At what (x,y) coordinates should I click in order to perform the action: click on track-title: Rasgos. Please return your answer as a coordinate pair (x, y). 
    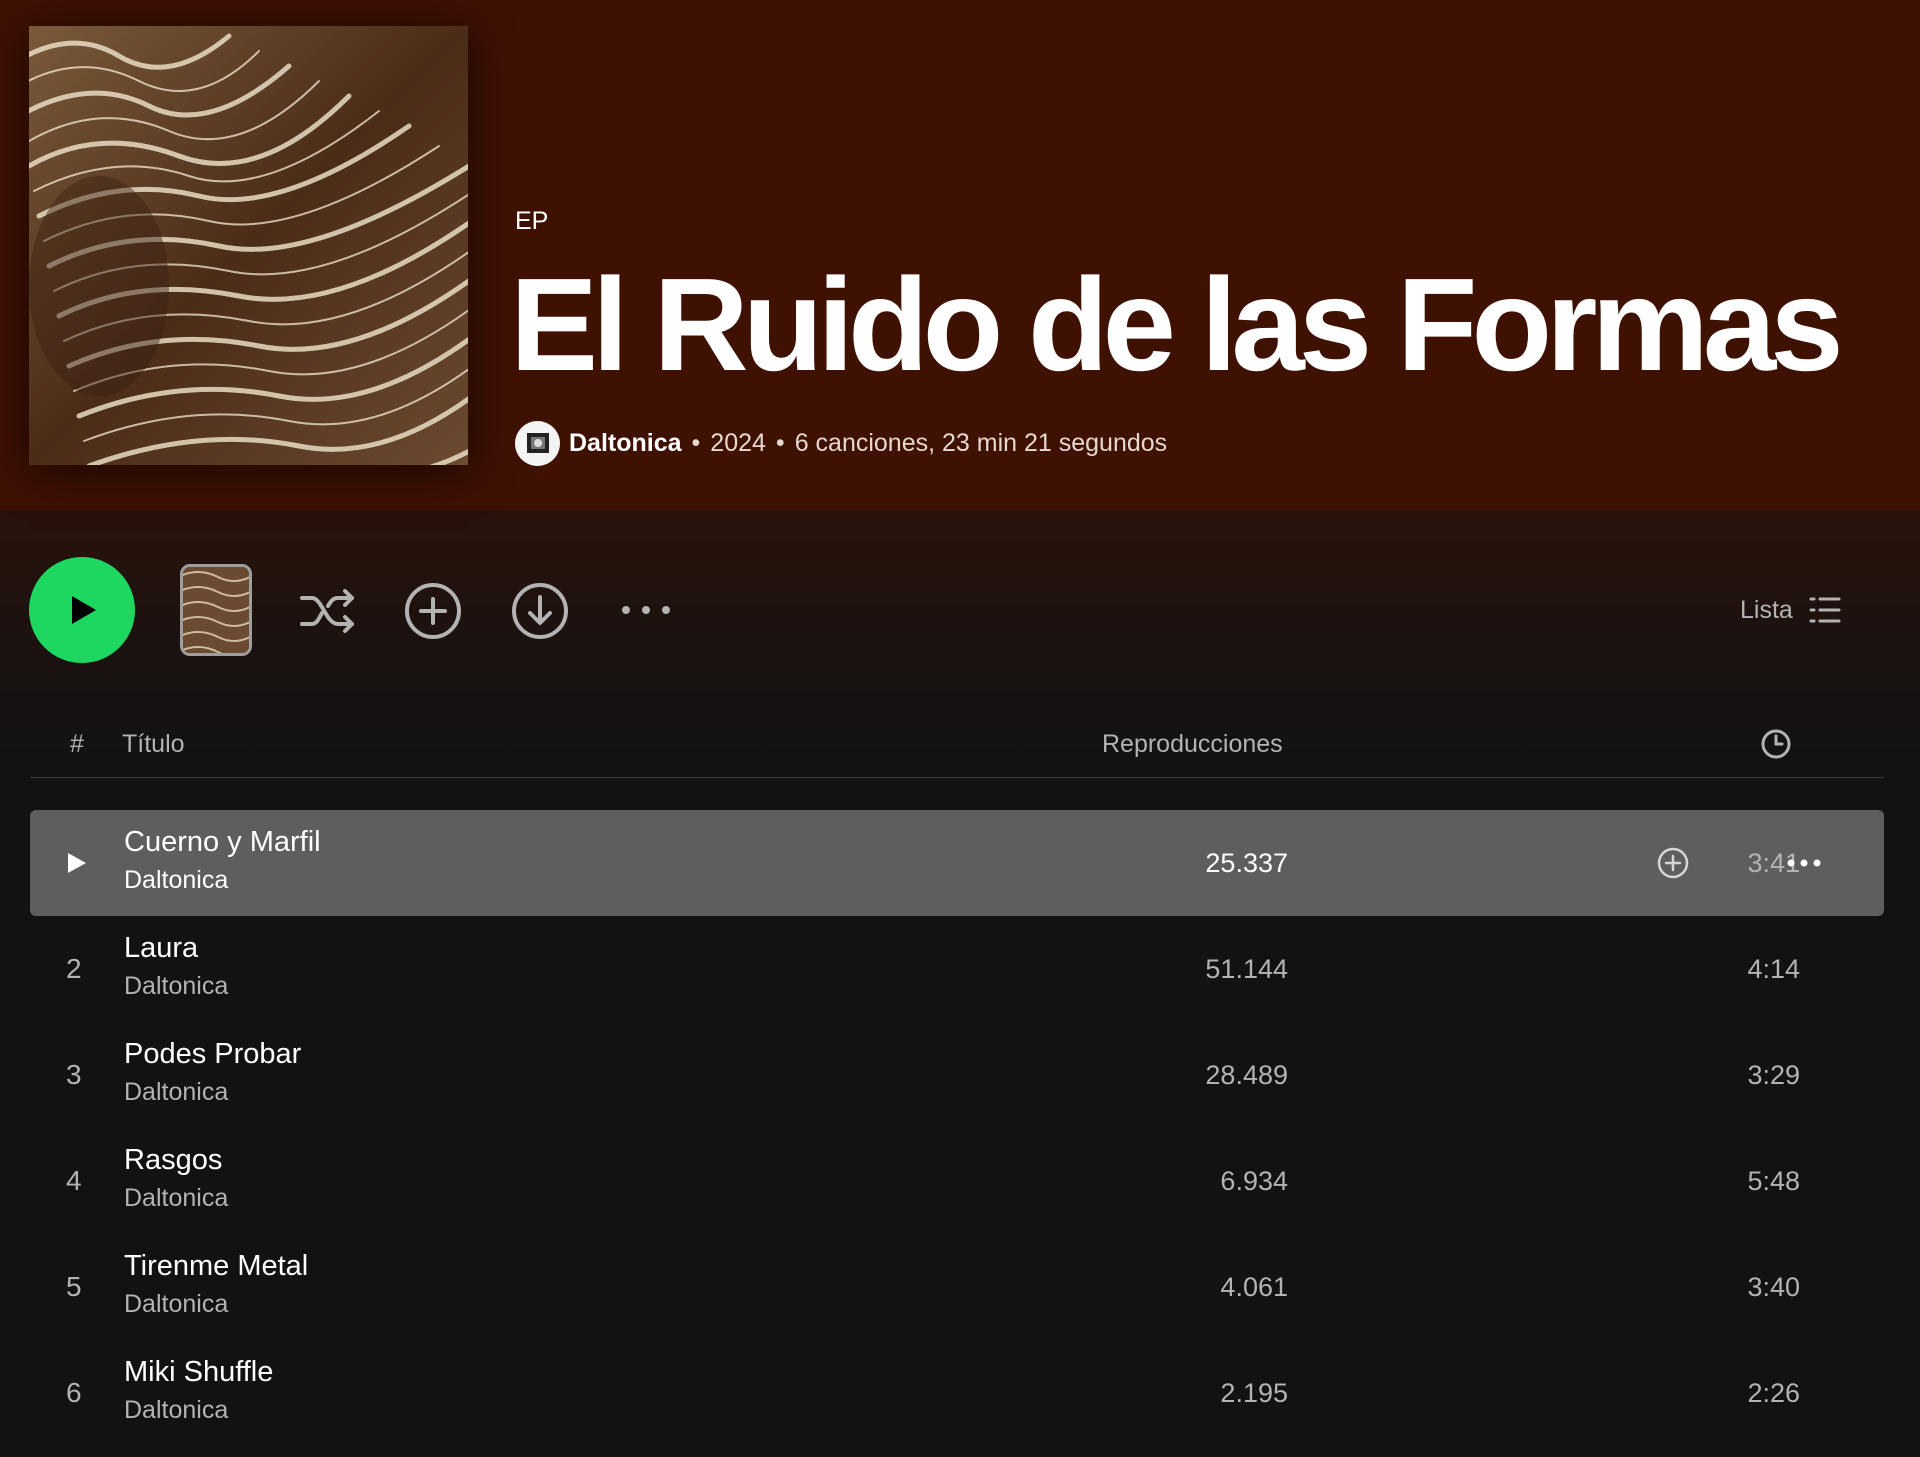
    Looking at the image, I should click on (173, 1160).